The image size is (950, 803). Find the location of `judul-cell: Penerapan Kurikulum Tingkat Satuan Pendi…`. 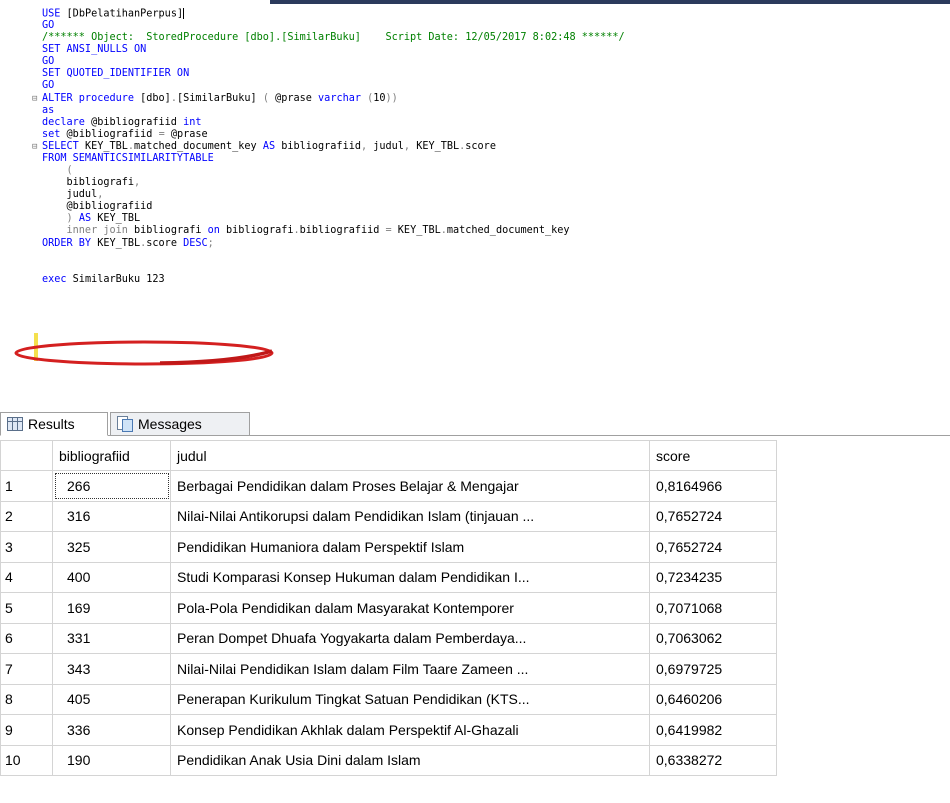

judul-cell: Penerapan Kurikulum Tingkat Satuan Pendi… is located at coordinates (410, 699).